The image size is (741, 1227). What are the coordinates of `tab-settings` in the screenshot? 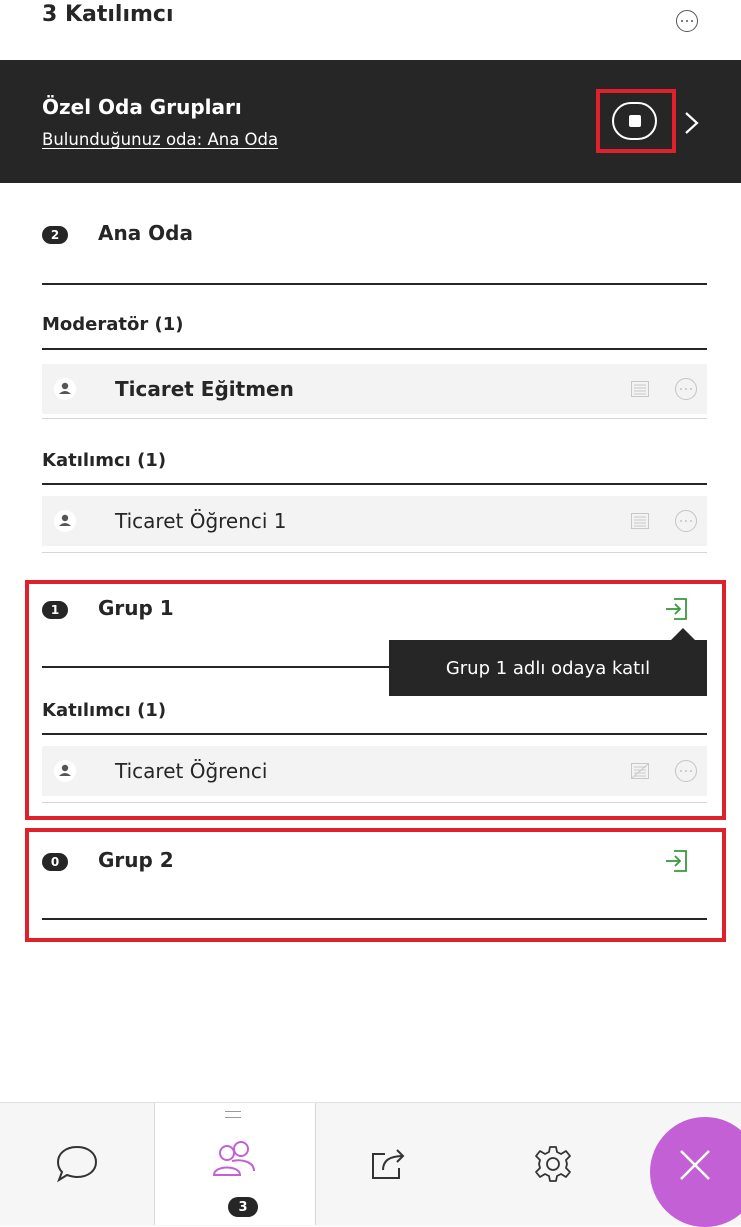 It's located at (553, 1164).